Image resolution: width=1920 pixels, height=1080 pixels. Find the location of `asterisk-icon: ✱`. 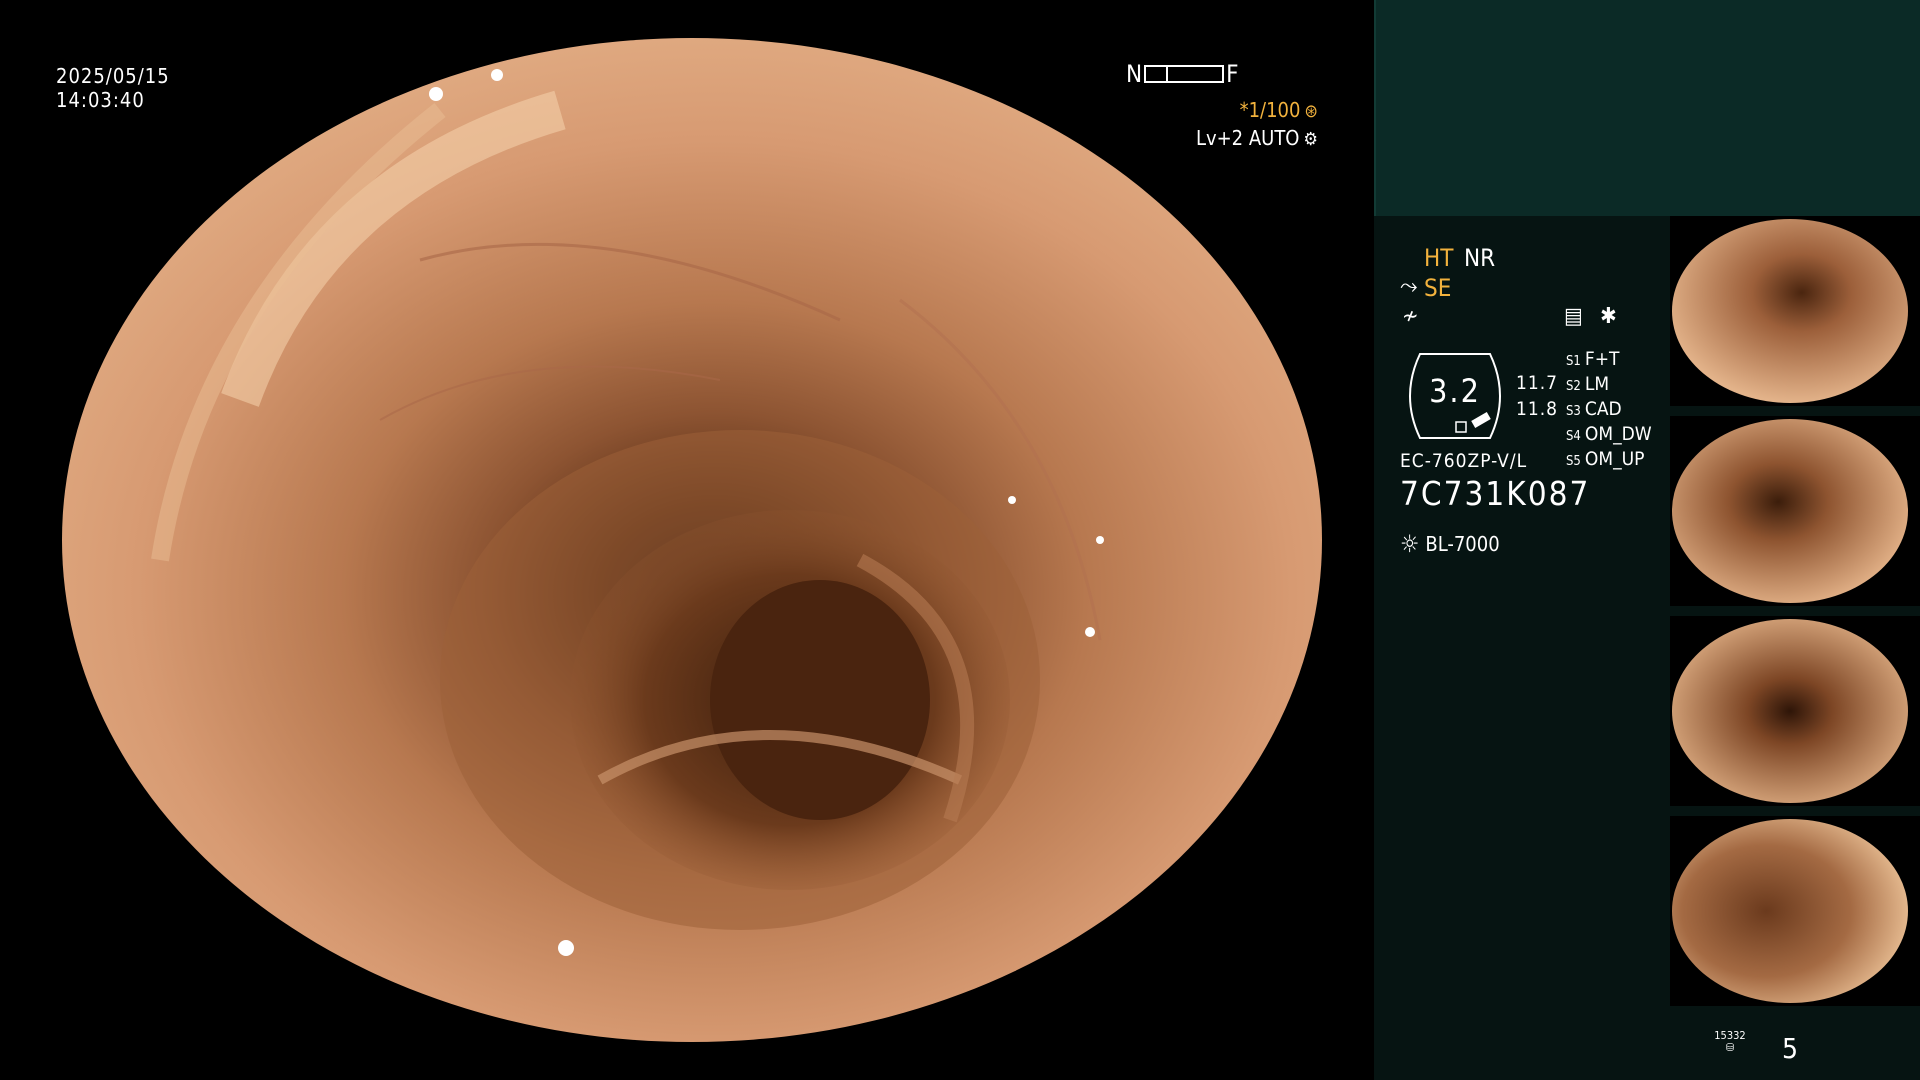

asterisk-icon: ✱ is located at coordinates (1608, 316).